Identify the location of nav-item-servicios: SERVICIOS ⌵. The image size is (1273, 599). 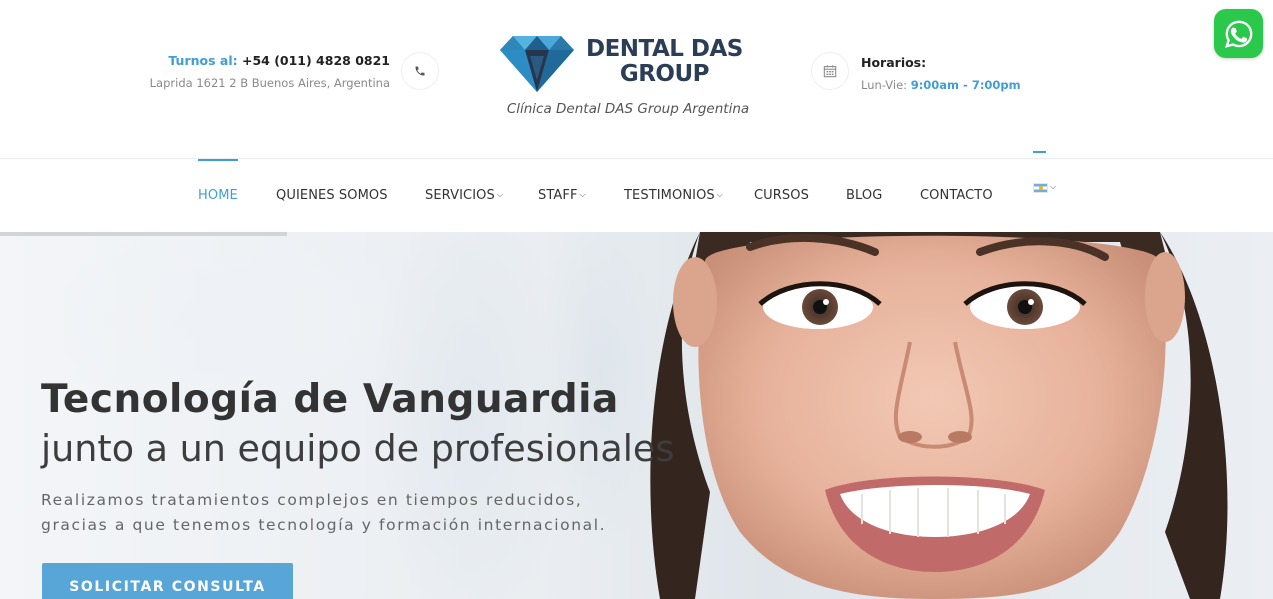
(464, 195).